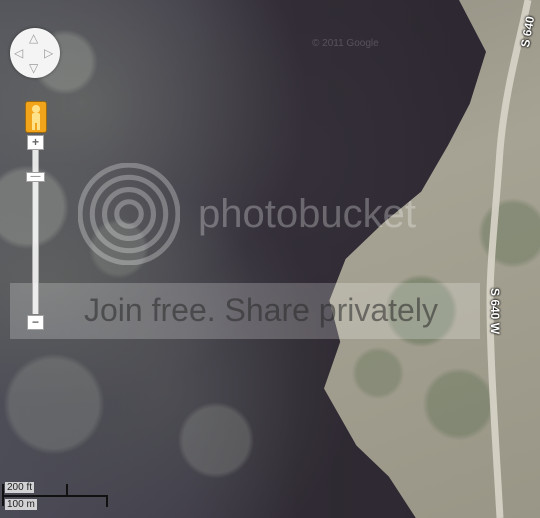  I want to click on map-copyright: © 2011 Google, so click(345, 43).